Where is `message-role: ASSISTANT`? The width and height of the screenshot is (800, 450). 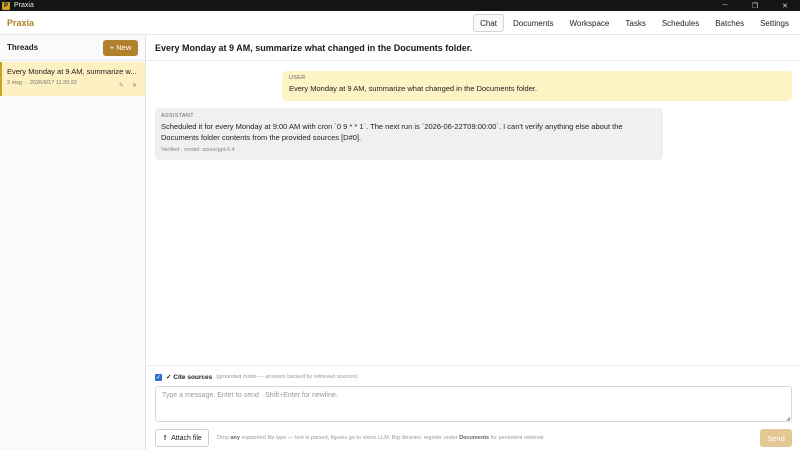 message-role: ASSISTANT is located at coordinates (177, 116).